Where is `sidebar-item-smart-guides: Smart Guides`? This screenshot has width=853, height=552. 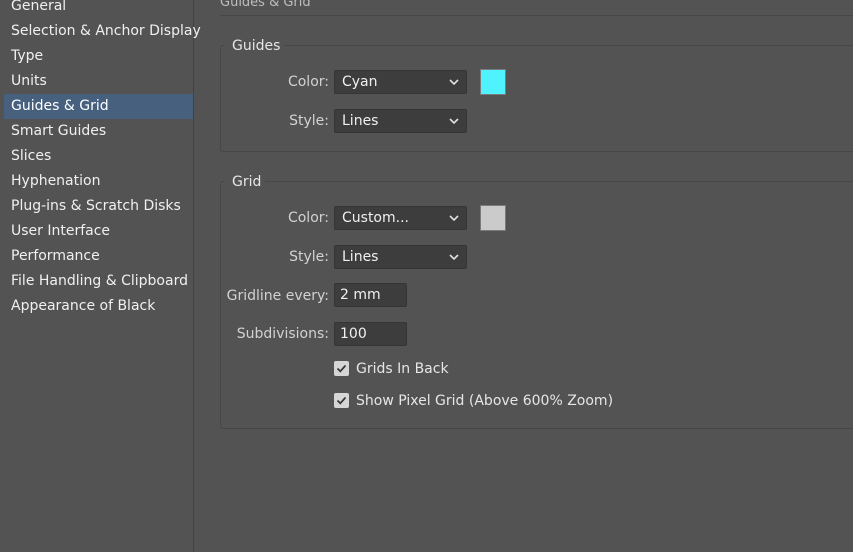
sidebar-item-smart-guides: Smart Guides is located at coordinates (98, 131).